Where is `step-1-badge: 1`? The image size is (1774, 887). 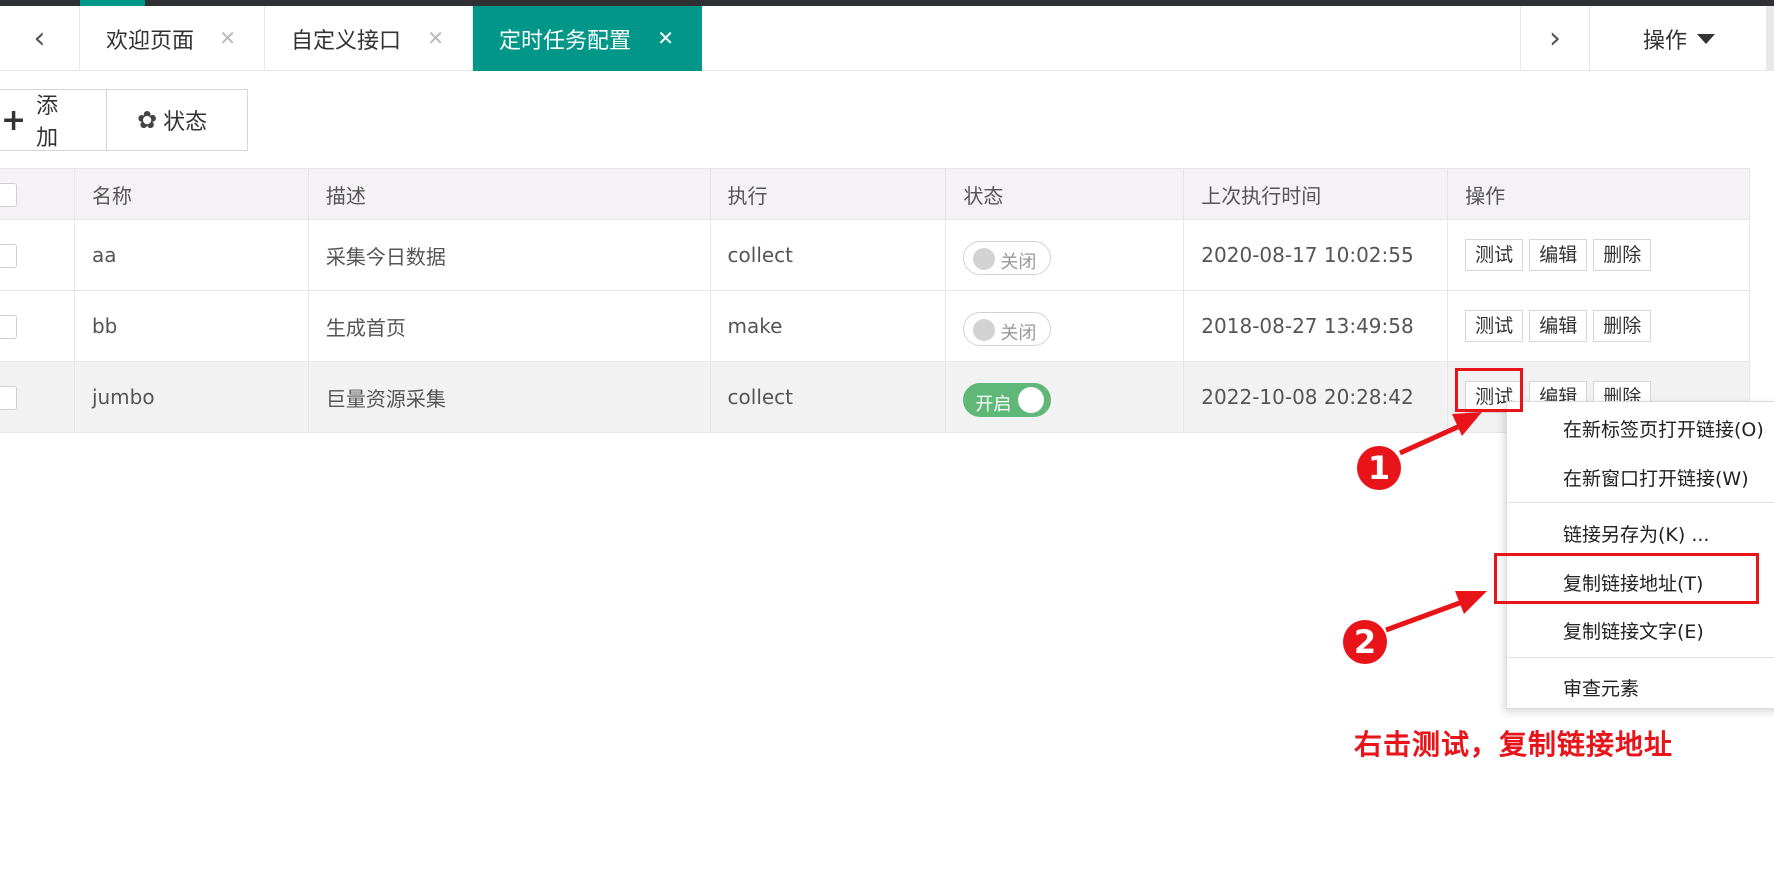
step-1-badge: 1 is located at coordinates (1379, 468).